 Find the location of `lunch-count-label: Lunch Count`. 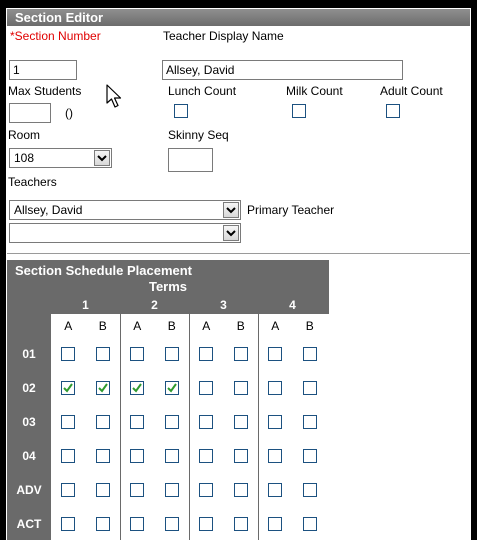

lunch-count-label: Lunch Count is located at coordinates (202, 91).